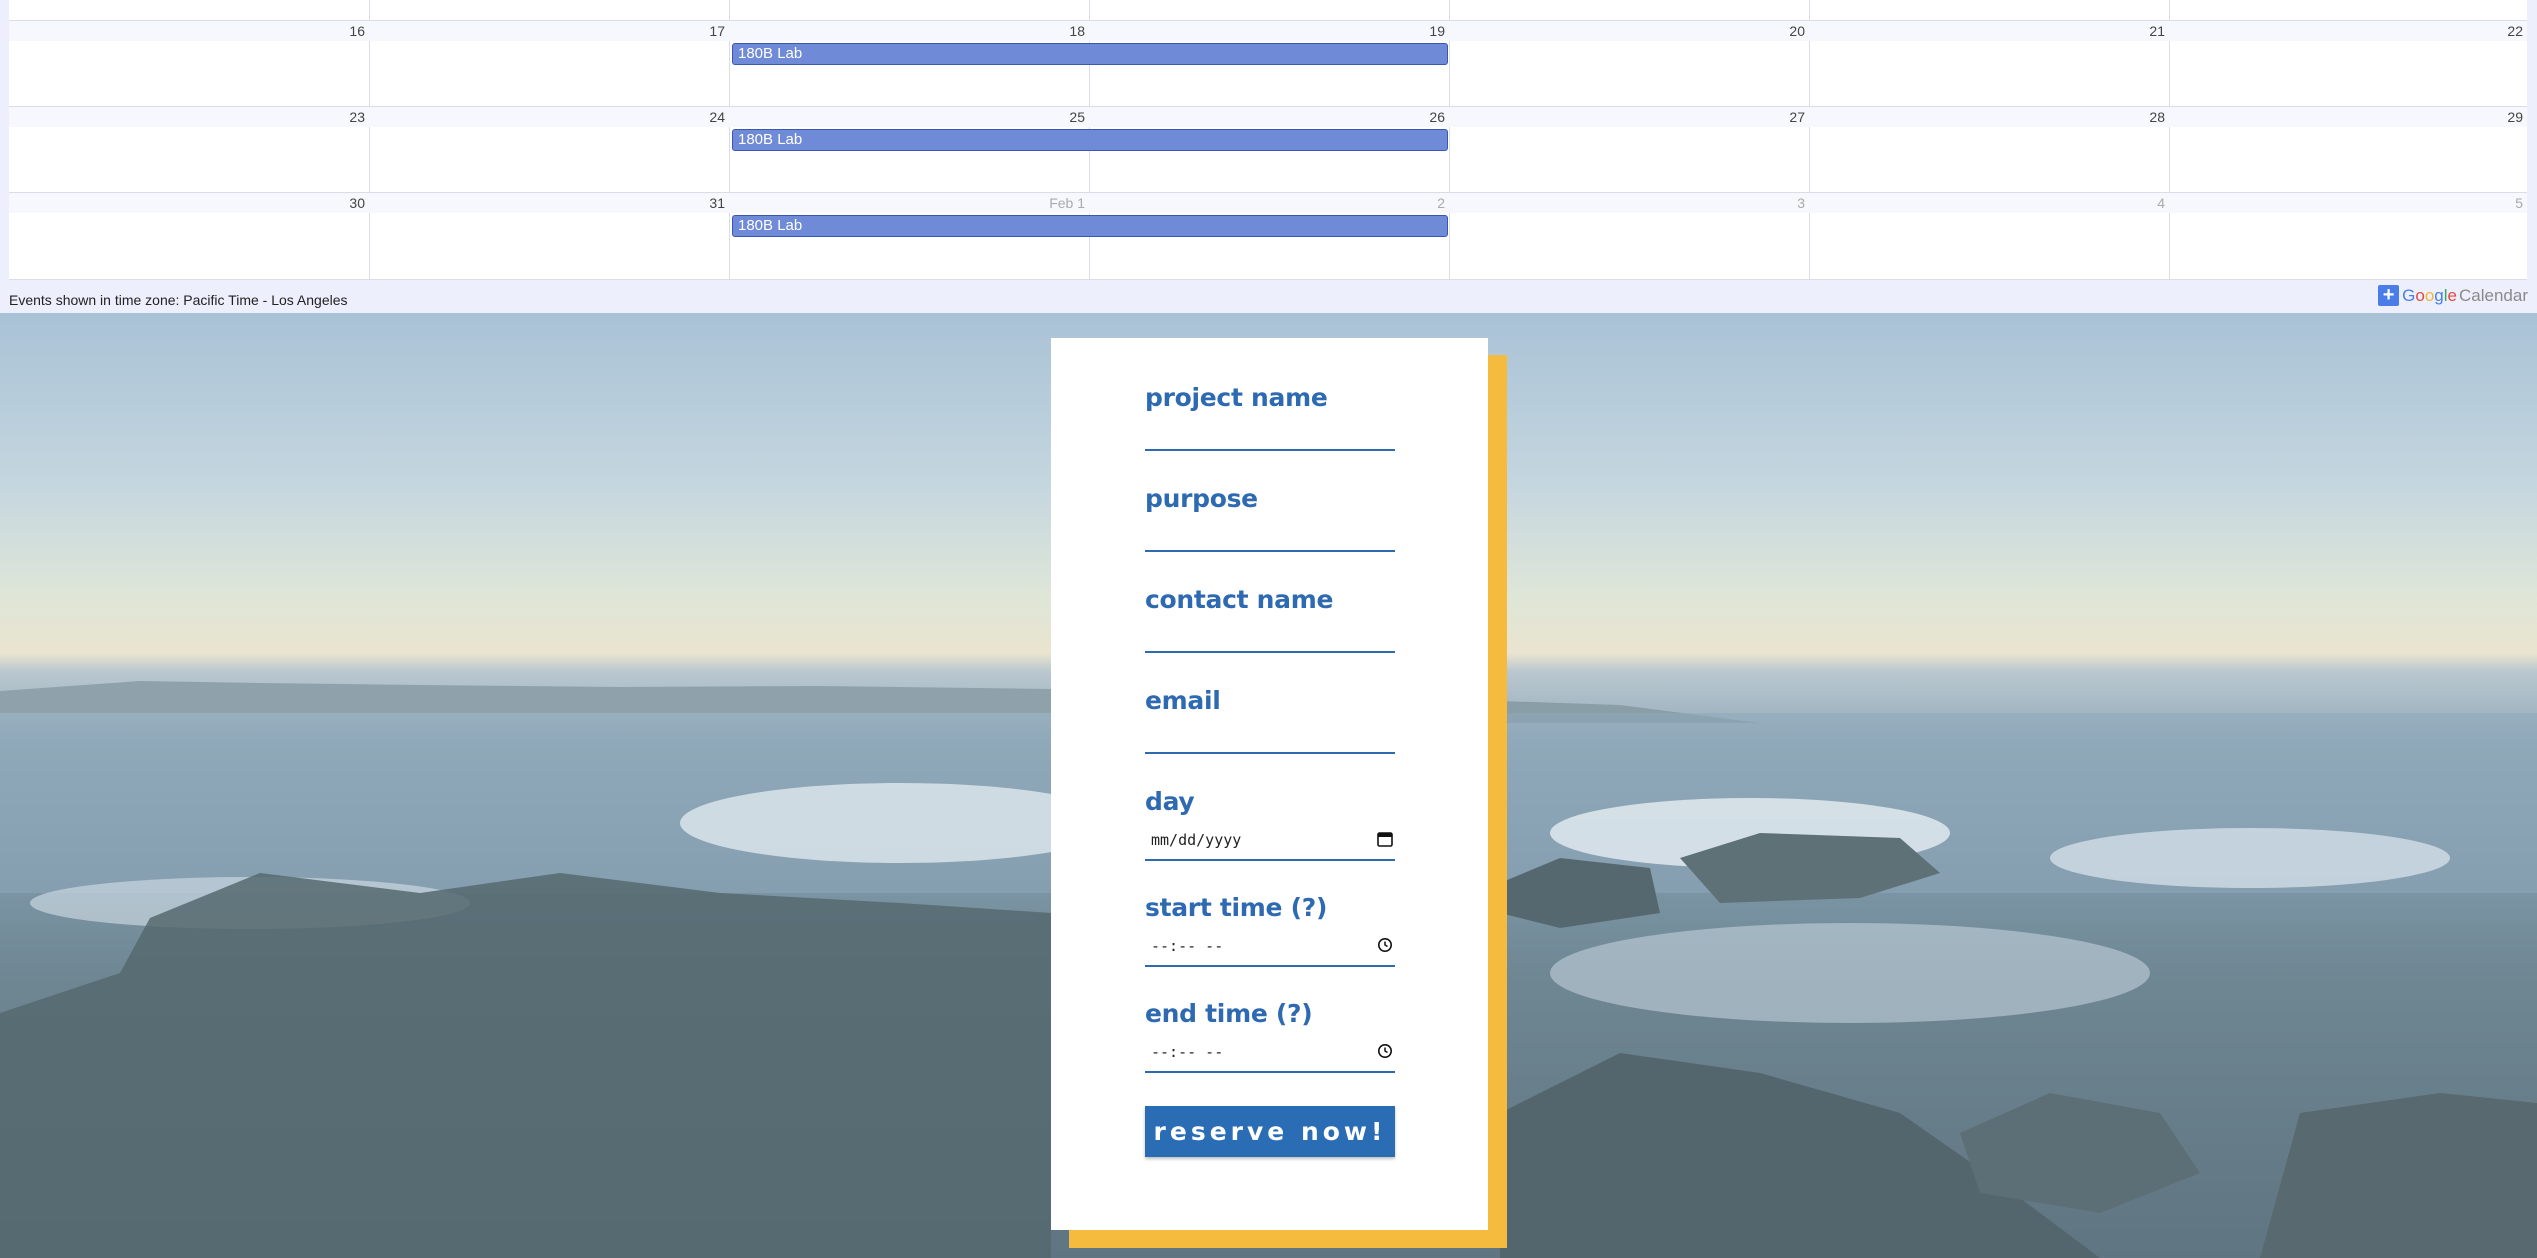 The image size is (2537, 1258). Describe the element at coordinates (2389, 295) in the screenshot. I see `plus-icon: +` at that location.